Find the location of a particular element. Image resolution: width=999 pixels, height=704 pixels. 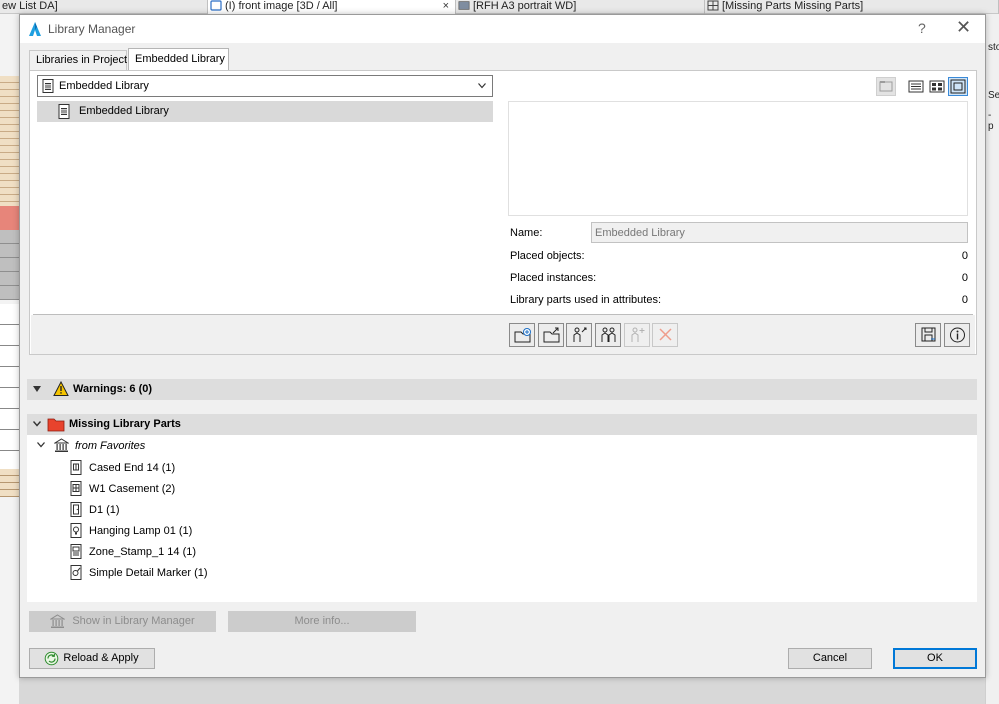

placed-objects-label: Placed objects: is located at coordinates (547, 256).